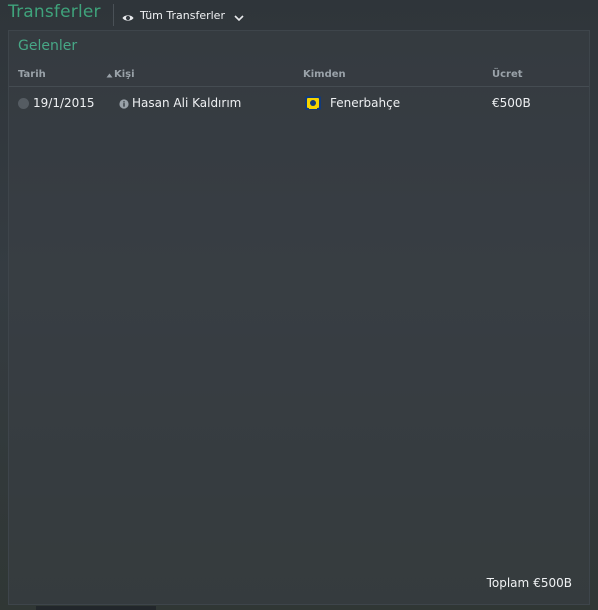 The width and height of the screenshot is (598, 610). What do you see at coordinates (96, 608) in the screenshot?
I see `bottom-edge-strip` at bounding box center [96, 608].